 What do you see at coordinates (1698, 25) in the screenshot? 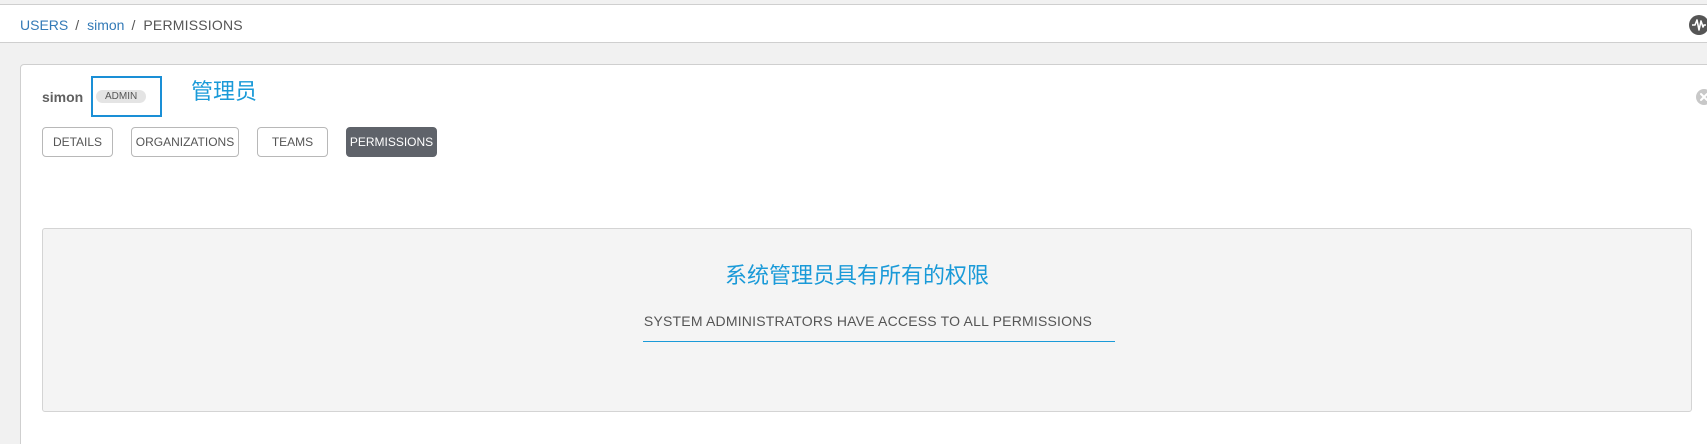
I see `activity-stream-icon` at bounding box center [1698, 25].